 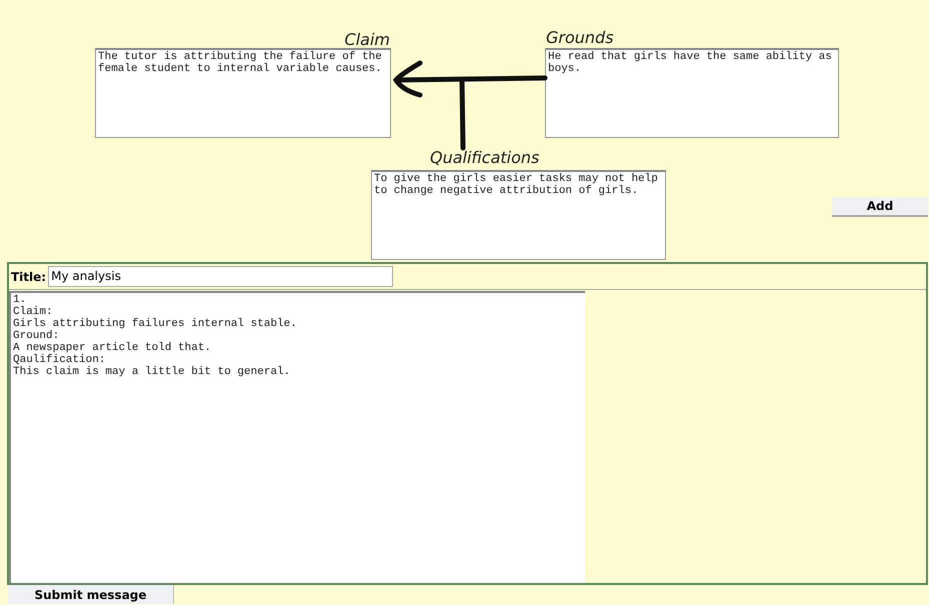 What do you see at coordinates (518, 215) in the screenshot?
I see `qualifications-field: To give the girls easier tasks may not help to change negative attribution of girls.` at bounding box center [518, 215].